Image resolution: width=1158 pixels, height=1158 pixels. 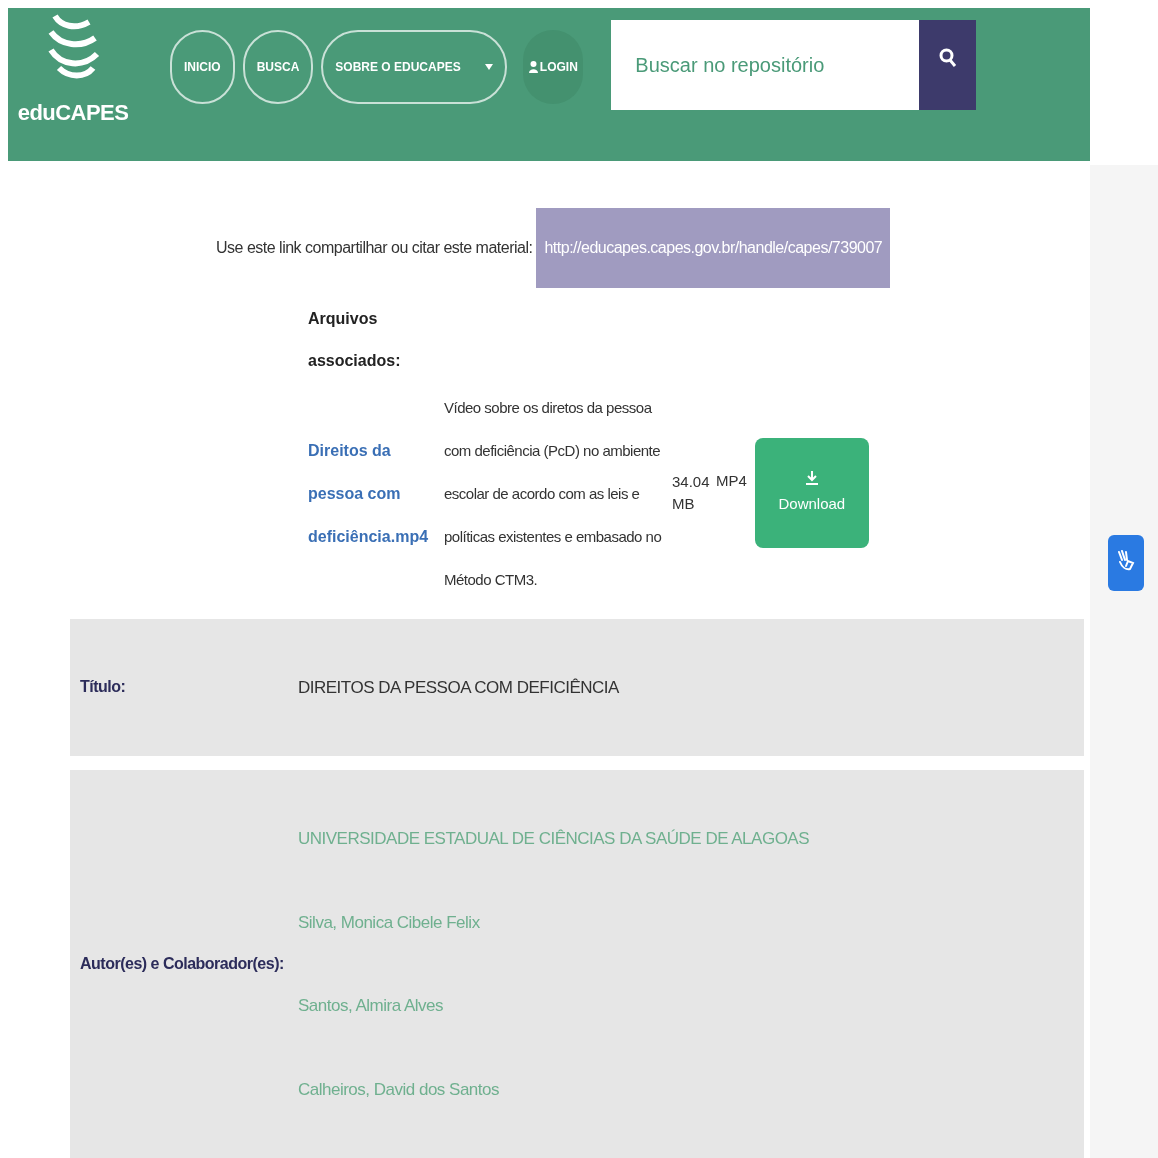 What do you see at coordinates (947, 58) in the screenshot?
I see `search-icon` at bounding box center [947, 58].